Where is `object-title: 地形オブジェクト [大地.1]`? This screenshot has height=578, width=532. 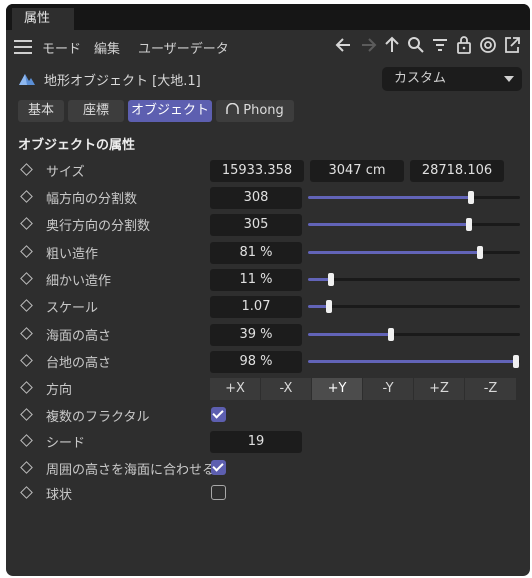
object-title: 地形オブジェクト [大地.1] is located at coordinates (122, 81).